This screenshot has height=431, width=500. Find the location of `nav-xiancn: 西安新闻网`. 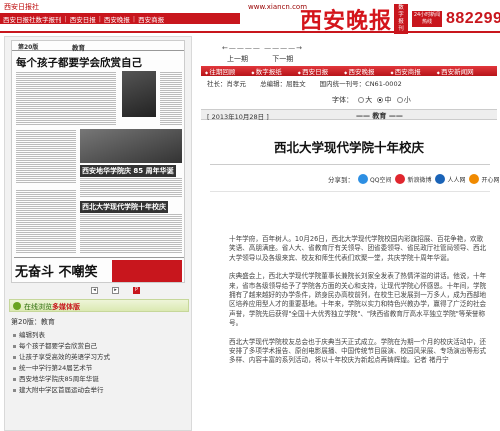

nav-xiancn: 西安新闻网 is located at coordinates (455, 71).